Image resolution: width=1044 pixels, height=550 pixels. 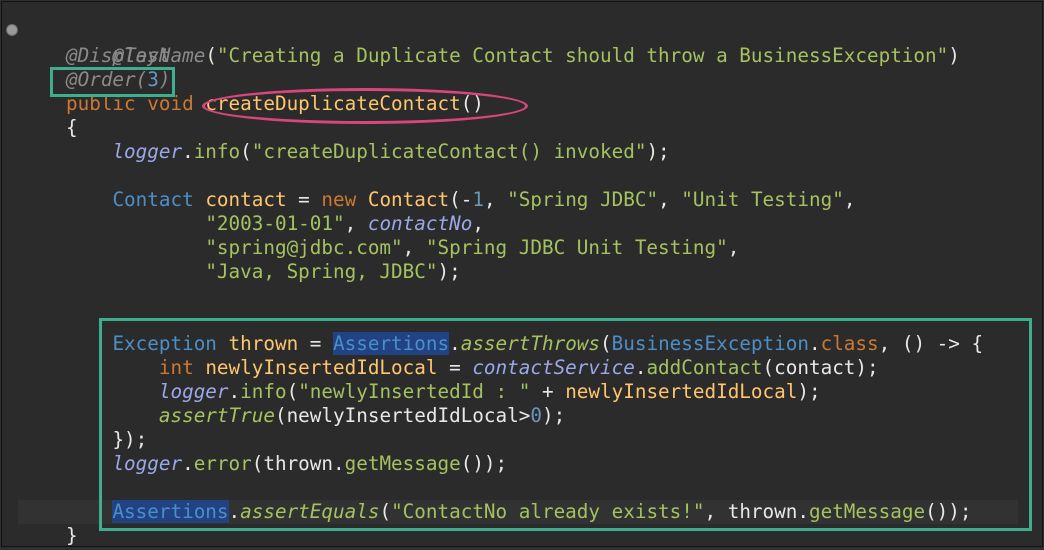 What do you see at coordinates (762, 199) in the screenshot?
I see `string-unit-testing: "Unit Testing"` at bounding box center [762, 199].